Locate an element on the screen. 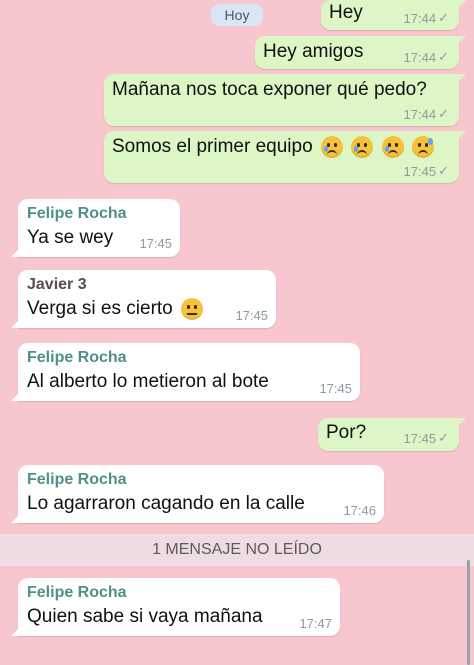 Image resolution: width=474 pixels, height=665 pixels. message-text-body: Somos el primer equipo is located at coordinates (212, 147).